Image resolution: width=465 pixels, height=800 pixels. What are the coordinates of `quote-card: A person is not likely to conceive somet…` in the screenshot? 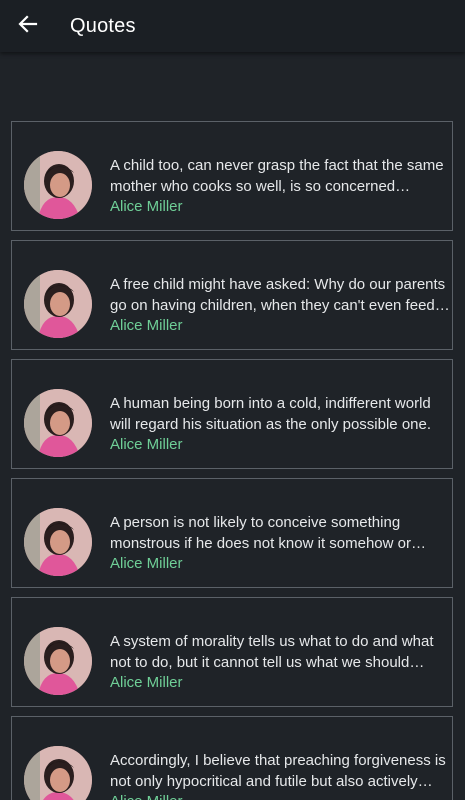 It's located at (232, 533).